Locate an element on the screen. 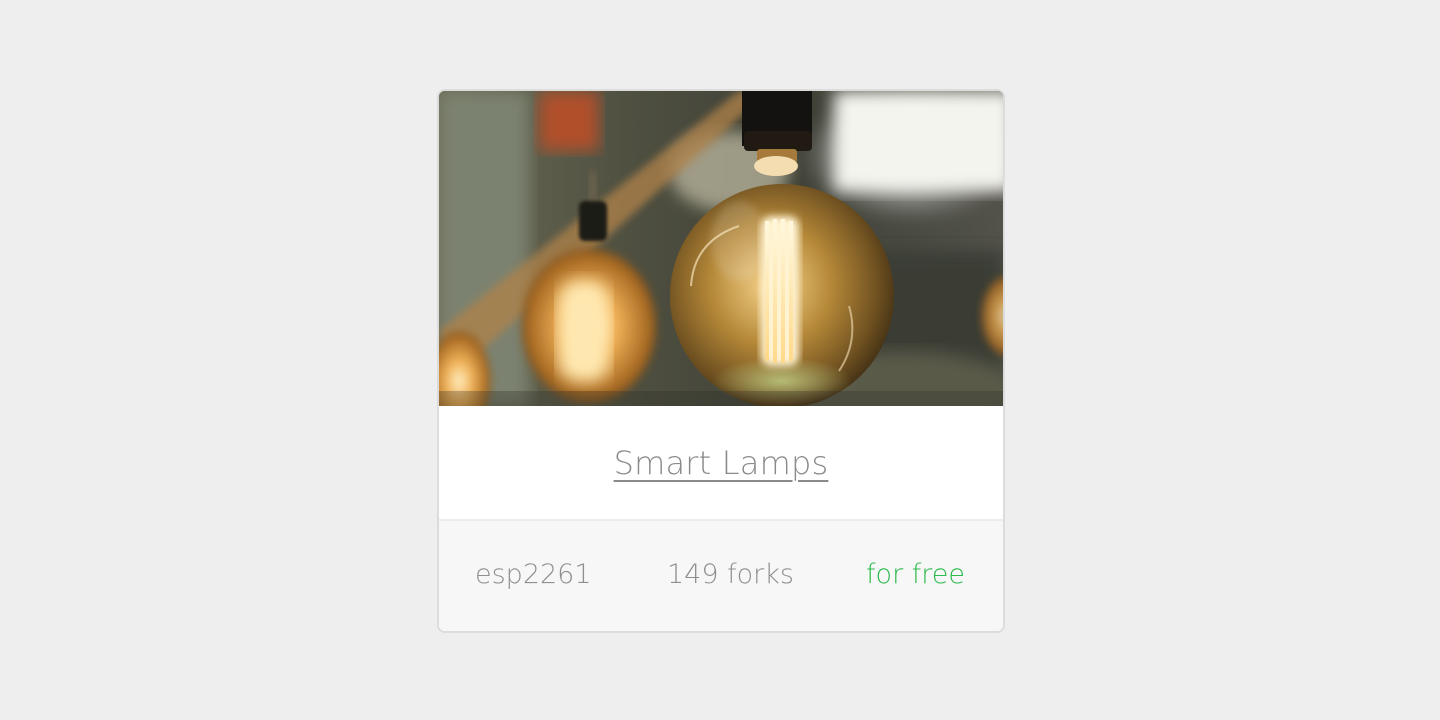 Image resolution: width=1440 pixels, height=720 pixels. price-label: for free is located at coordinates (915, 575).